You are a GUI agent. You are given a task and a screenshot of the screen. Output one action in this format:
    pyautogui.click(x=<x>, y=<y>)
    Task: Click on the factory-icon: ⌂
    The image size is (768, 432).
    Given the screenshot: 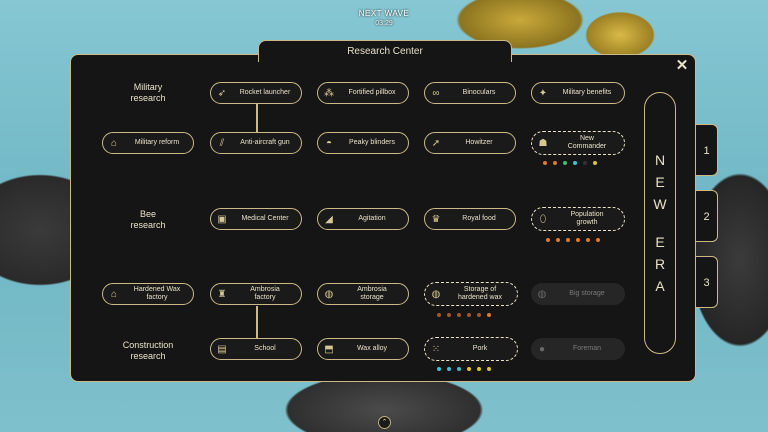 What is the action you would take?
    pyautogui.click(x=114, y=294)
    